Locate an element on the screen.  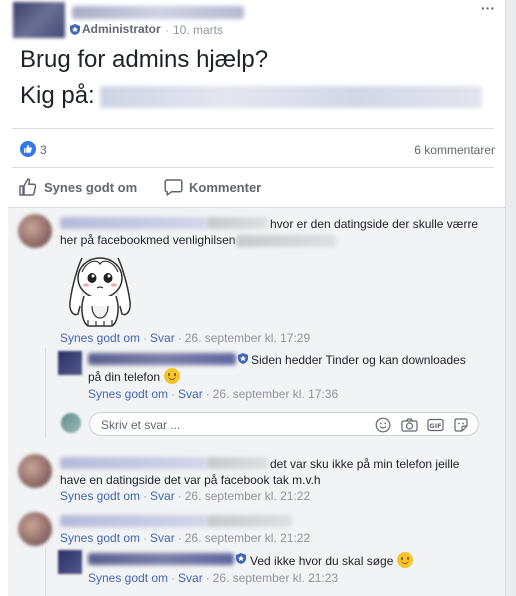
gif-icon: GIF is located at coordinates (435, 425).